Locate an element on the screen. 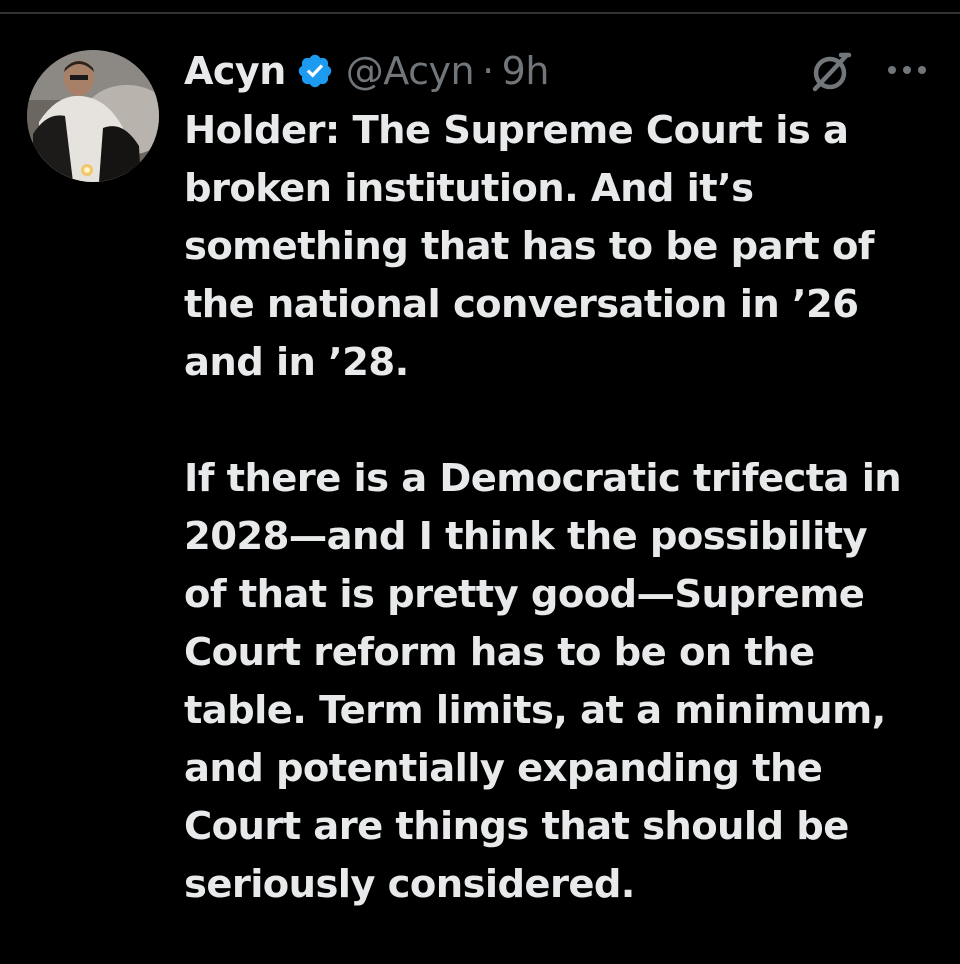 The height and width of the screenshot is (964, 960). avatar-photo is located at coordinates (93, 116).